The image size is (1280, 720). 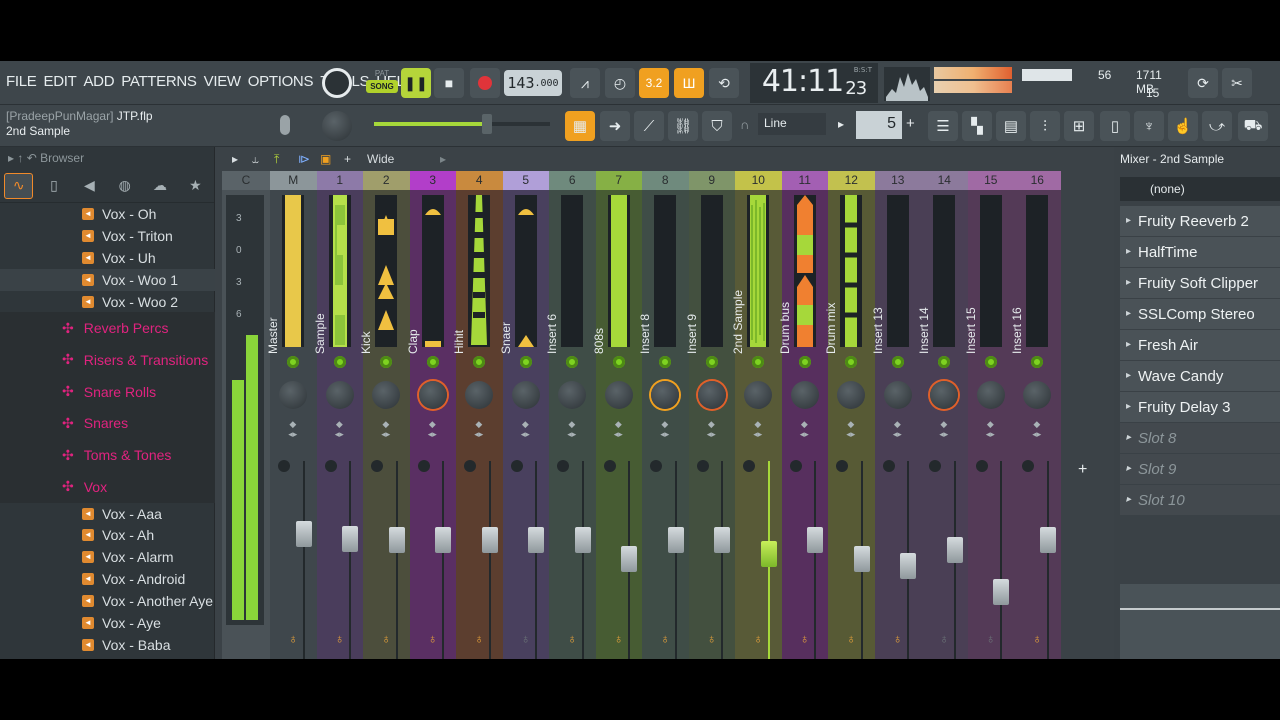 What do you see at coordinates (293, 180) in the screenshot?
I see `strip-number: M` at bounding box center [293, 180].